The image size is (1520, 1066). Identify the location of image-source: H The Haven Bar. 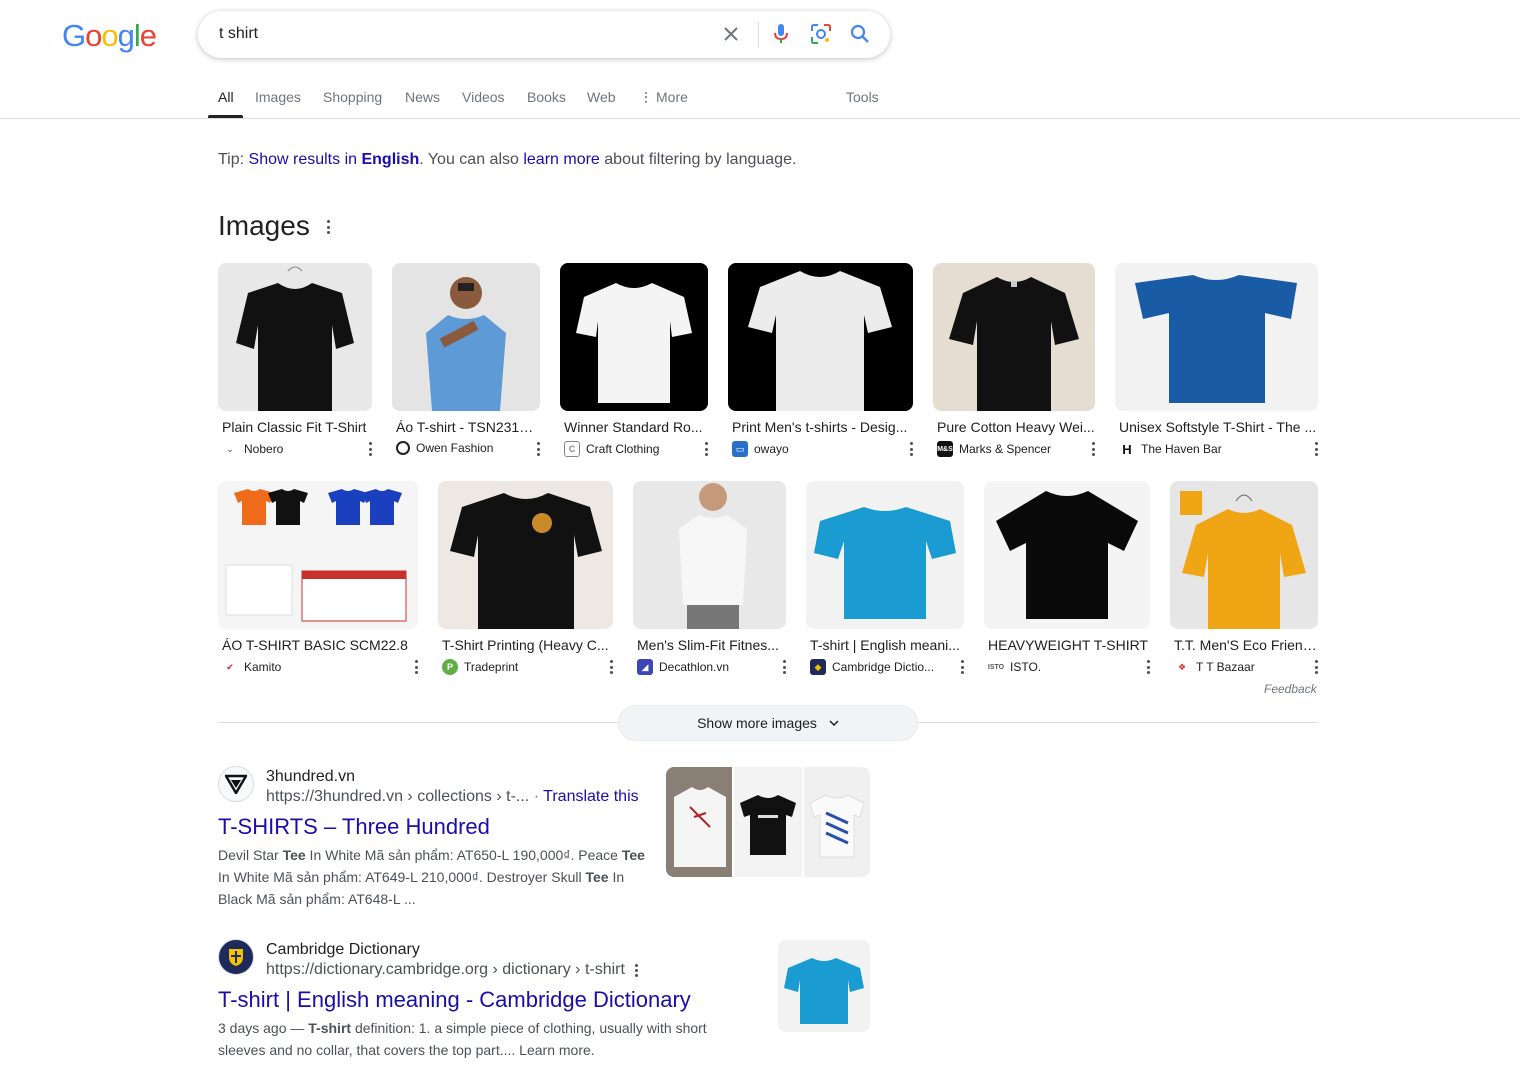
(1170, 449).